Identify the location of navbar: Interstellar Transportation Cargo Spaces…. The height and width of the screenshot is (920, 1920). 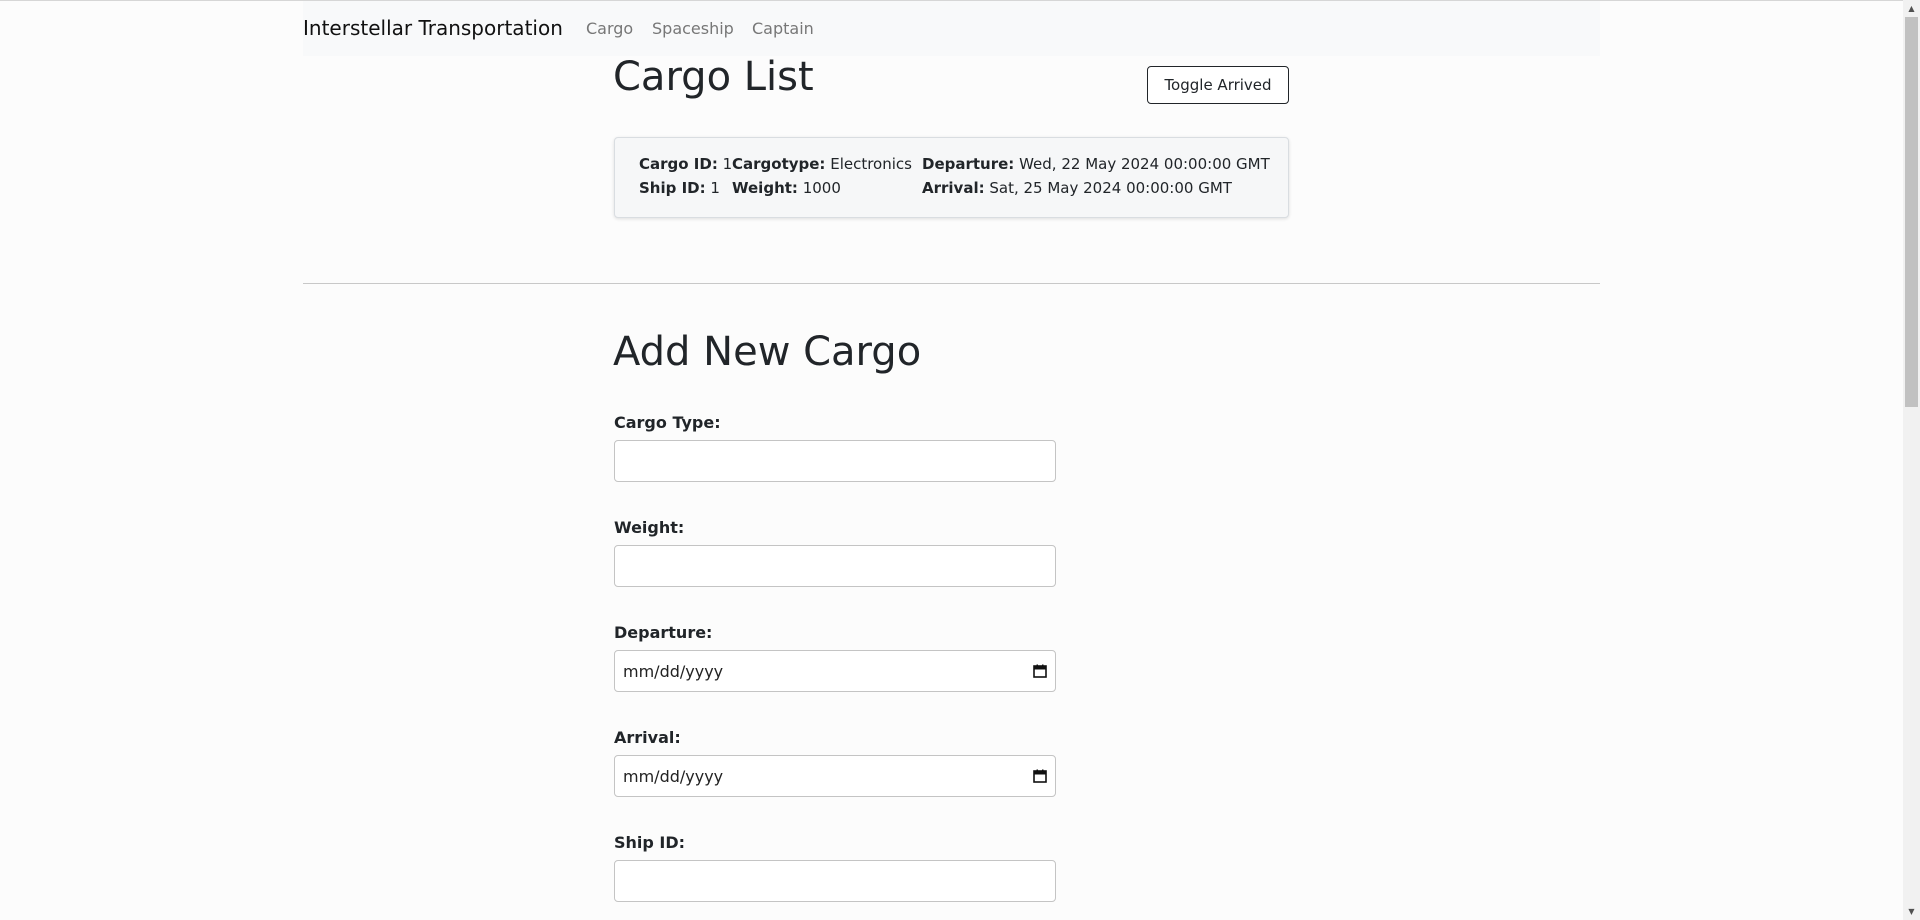
(951, 28).